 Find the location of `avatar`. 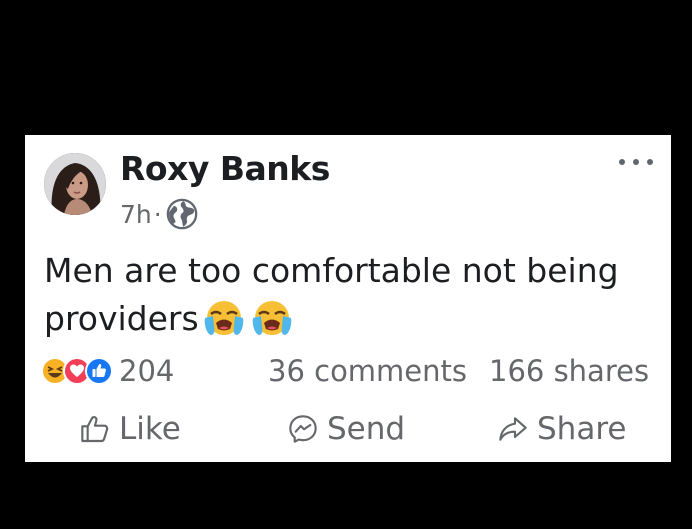

avatar is located at coordinates (75, 184).